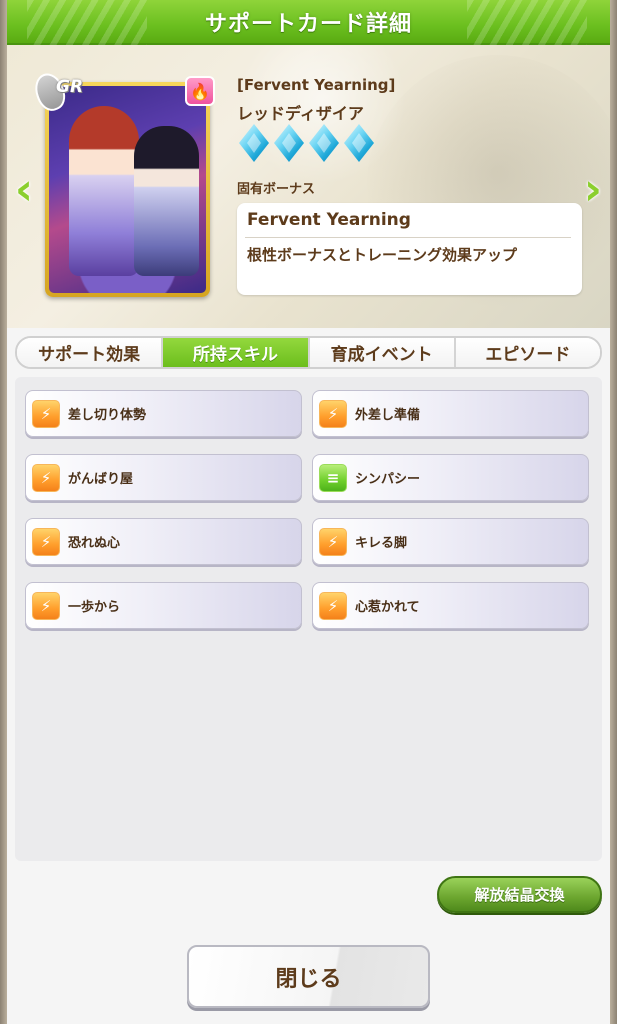  I want to click on dialog-header: サポートカード詳細, so click(308, 22).